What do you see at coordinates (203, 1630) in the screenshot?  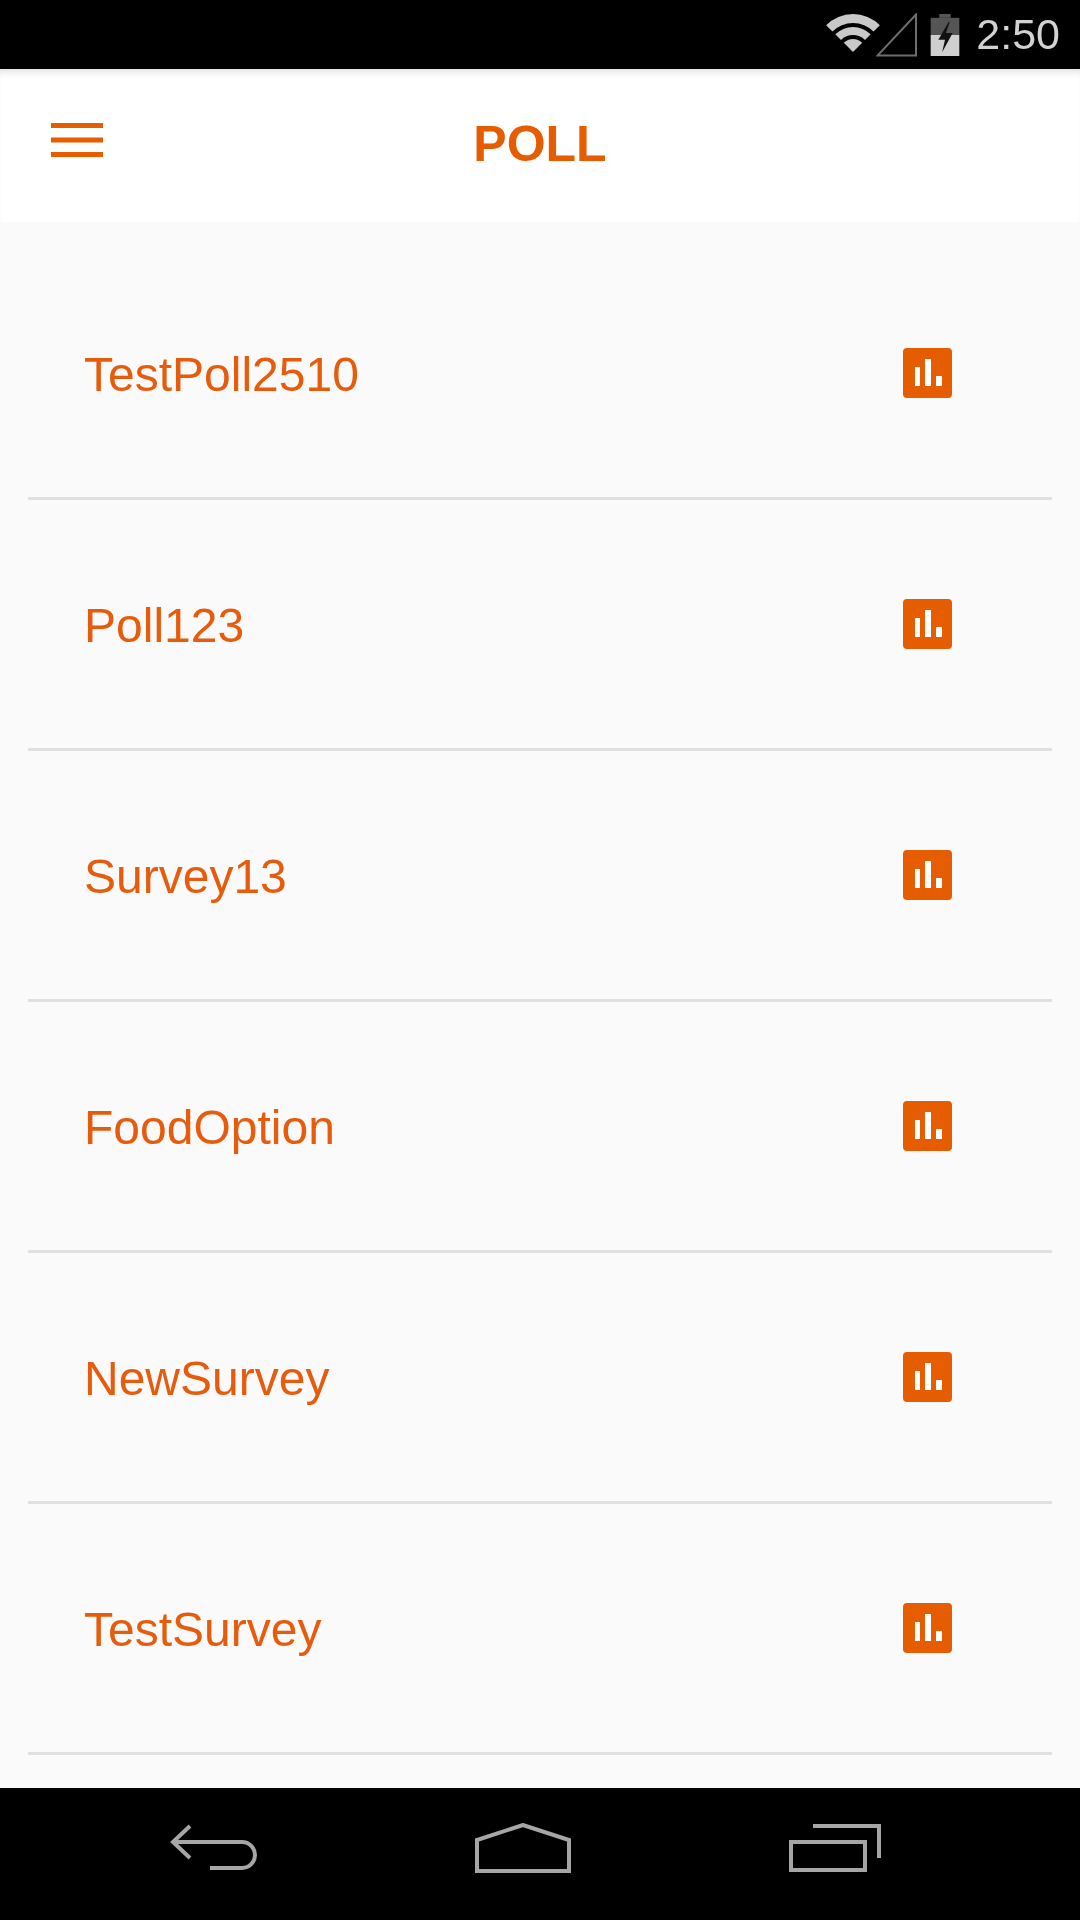 I see `poll-name: TestSurvey` at bounding box center [203, 1630].